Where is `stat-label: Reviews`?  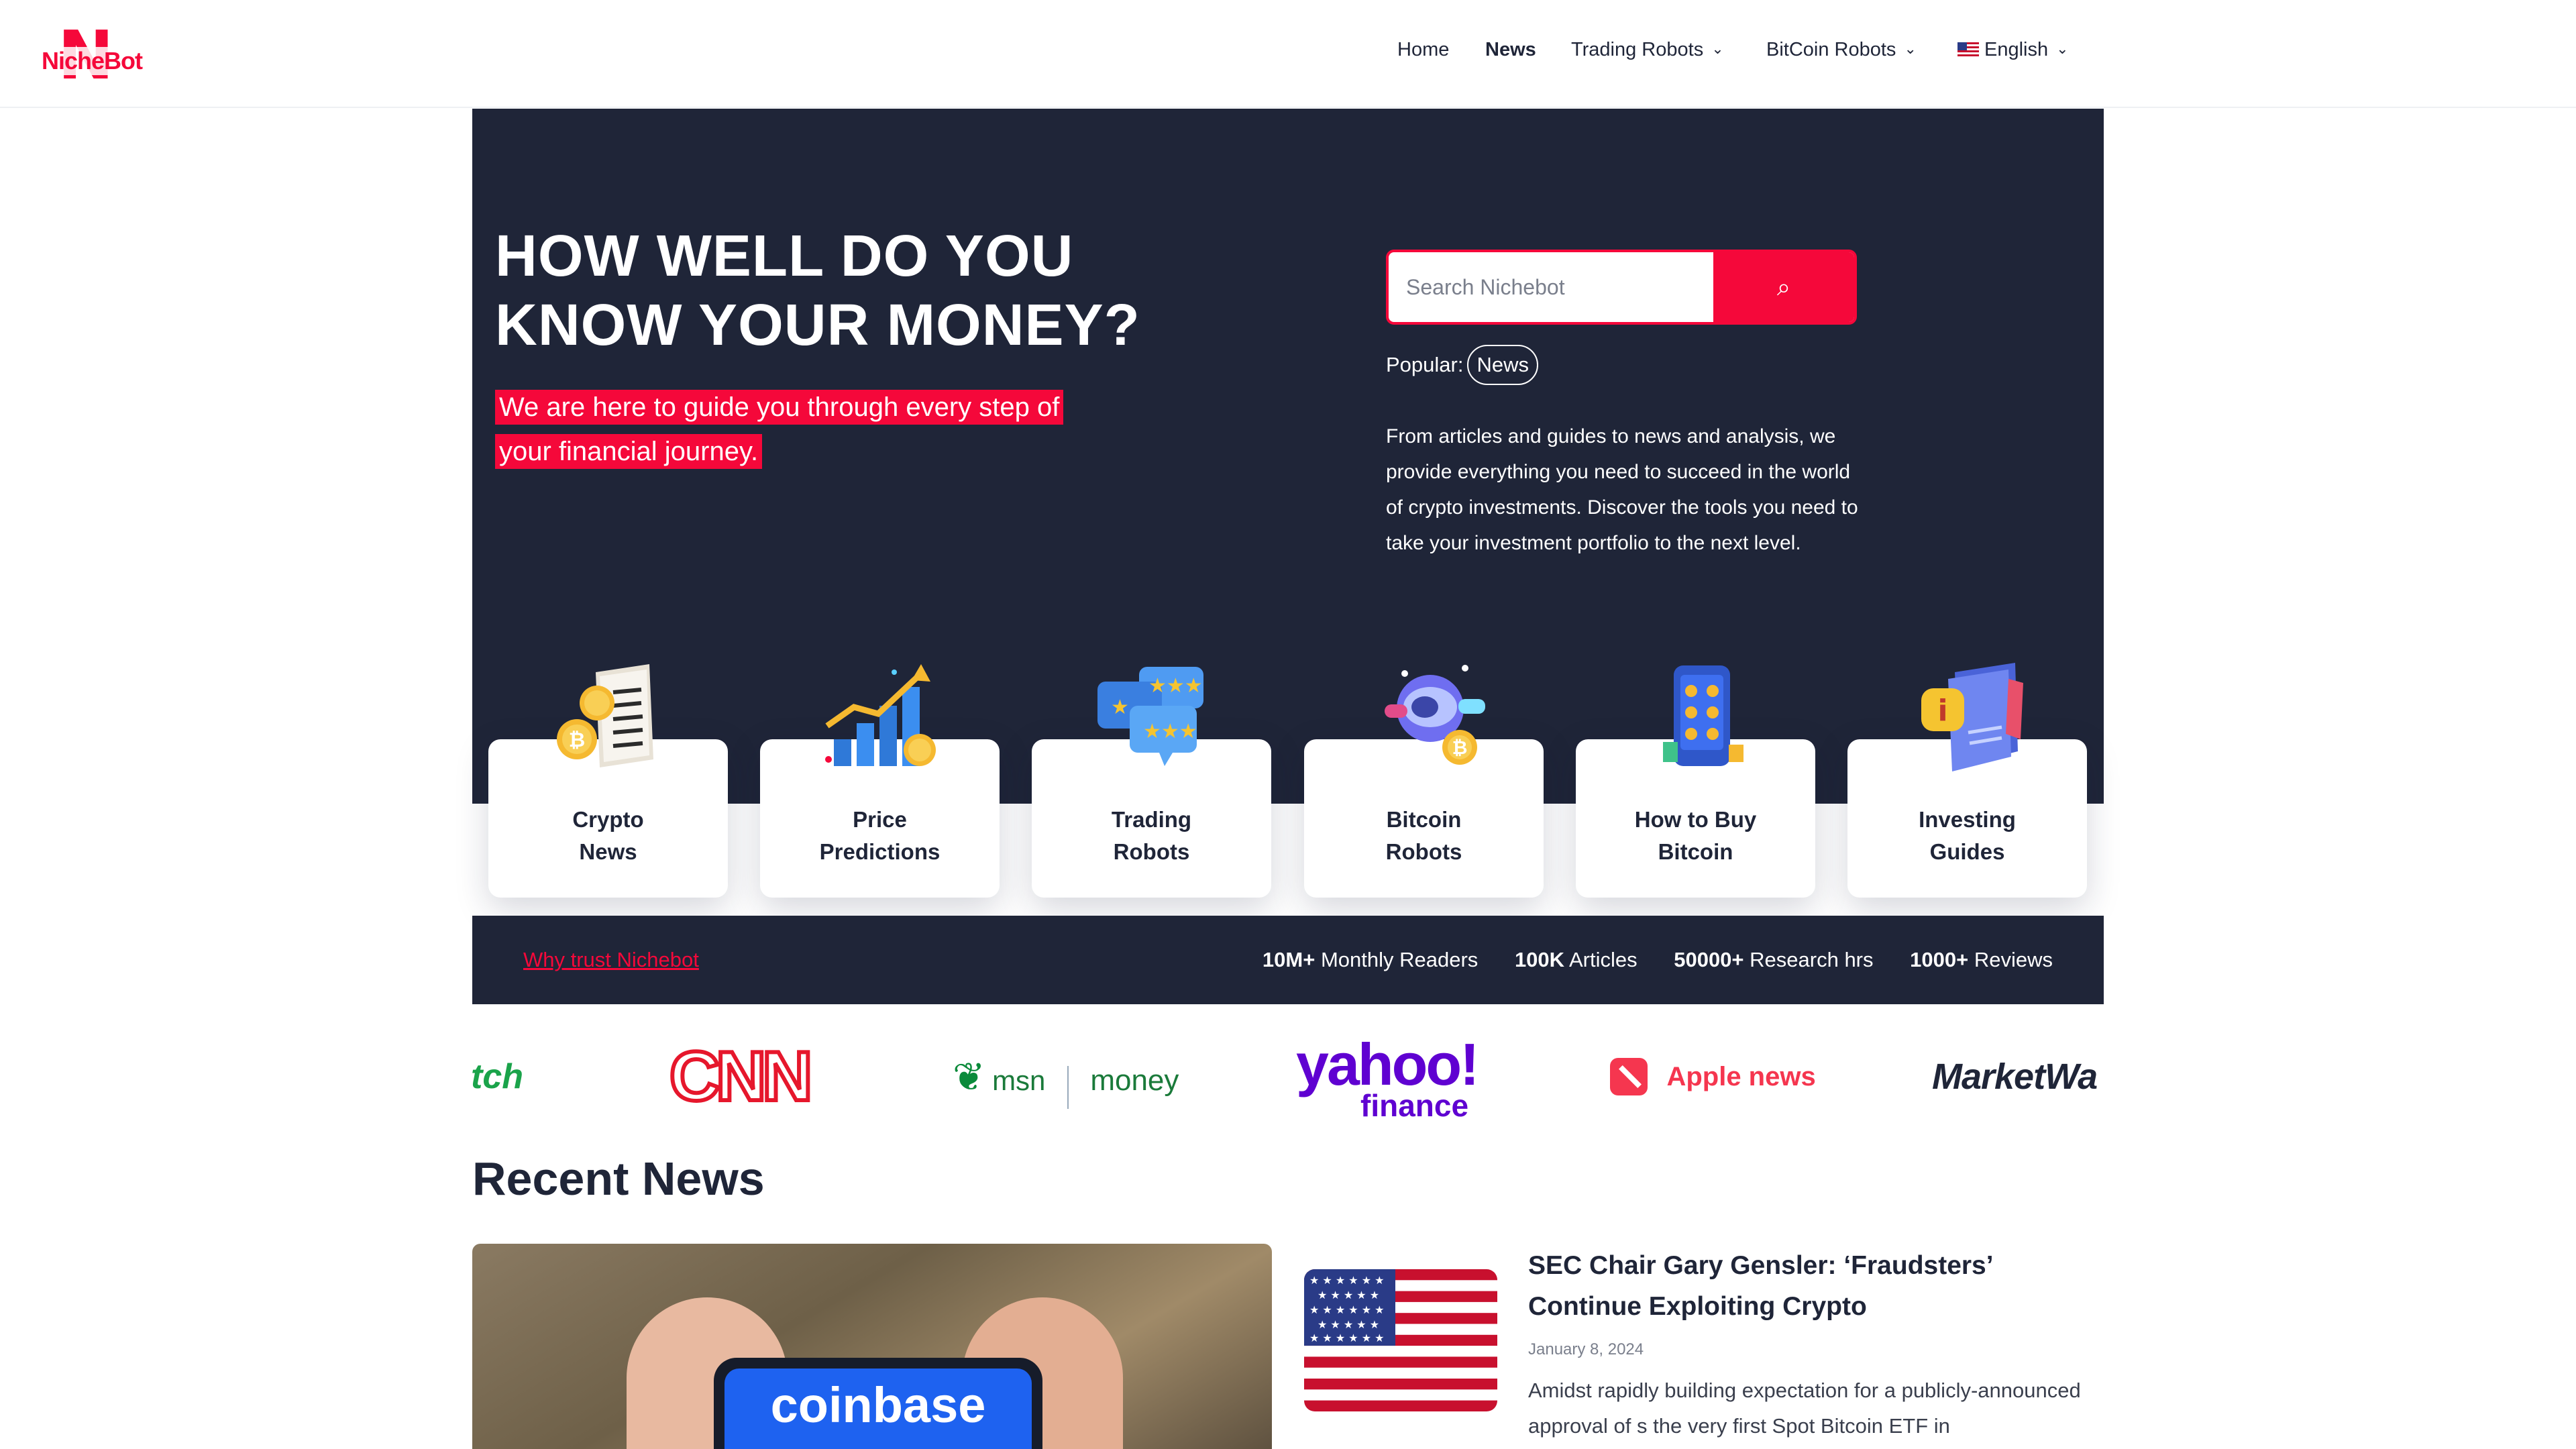 stat-label: Reviews is located at coordinates (2013, 959).